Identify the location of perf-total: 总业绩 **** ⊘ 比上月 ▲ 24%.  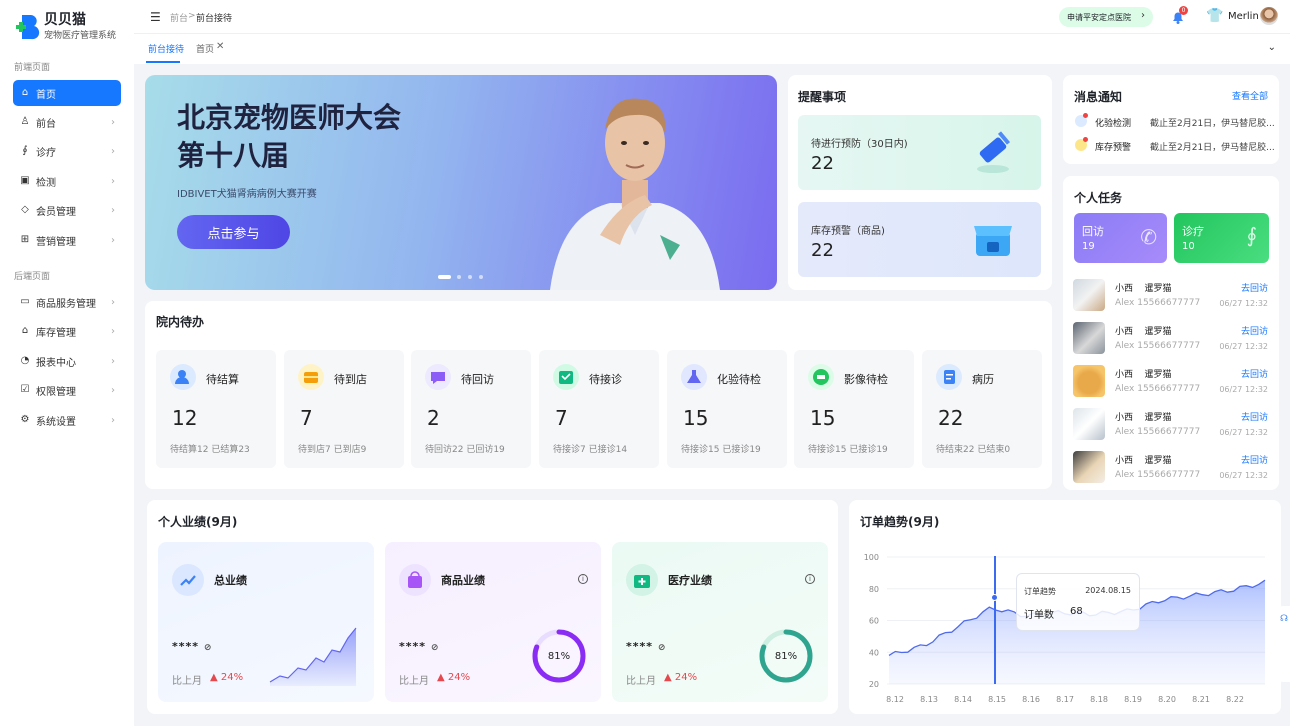
(266, 622).